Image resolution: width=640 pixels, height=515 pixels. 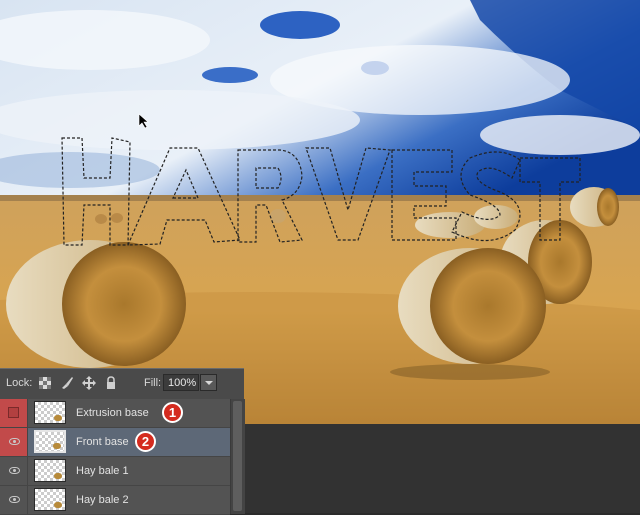 I want to click on layer-row-extrusion-base: Extrusion base 1, so click(x=115, y=413).